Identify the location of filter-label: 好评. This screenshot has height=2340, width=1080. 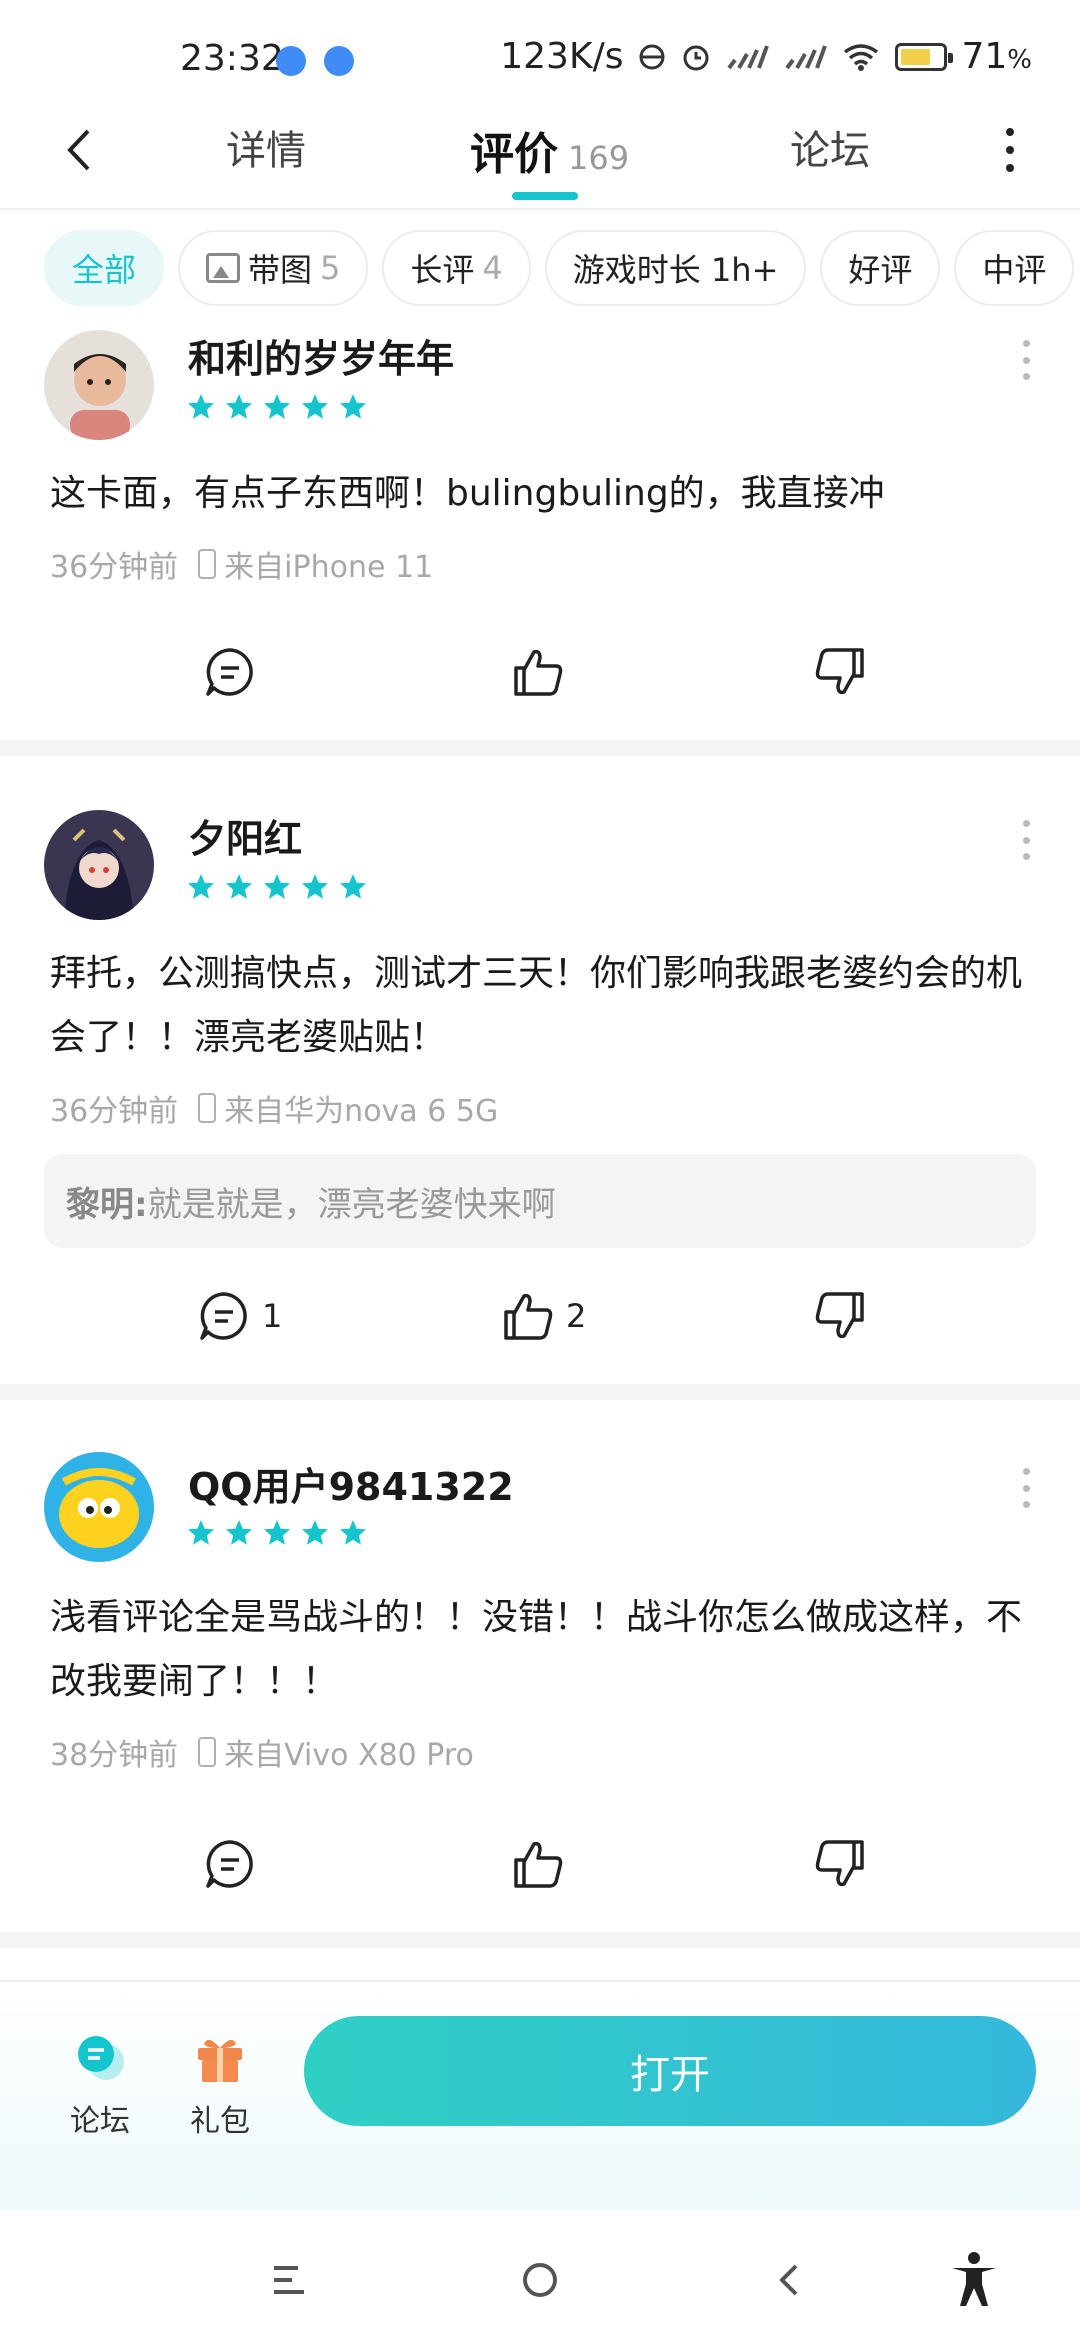
(880, 270).